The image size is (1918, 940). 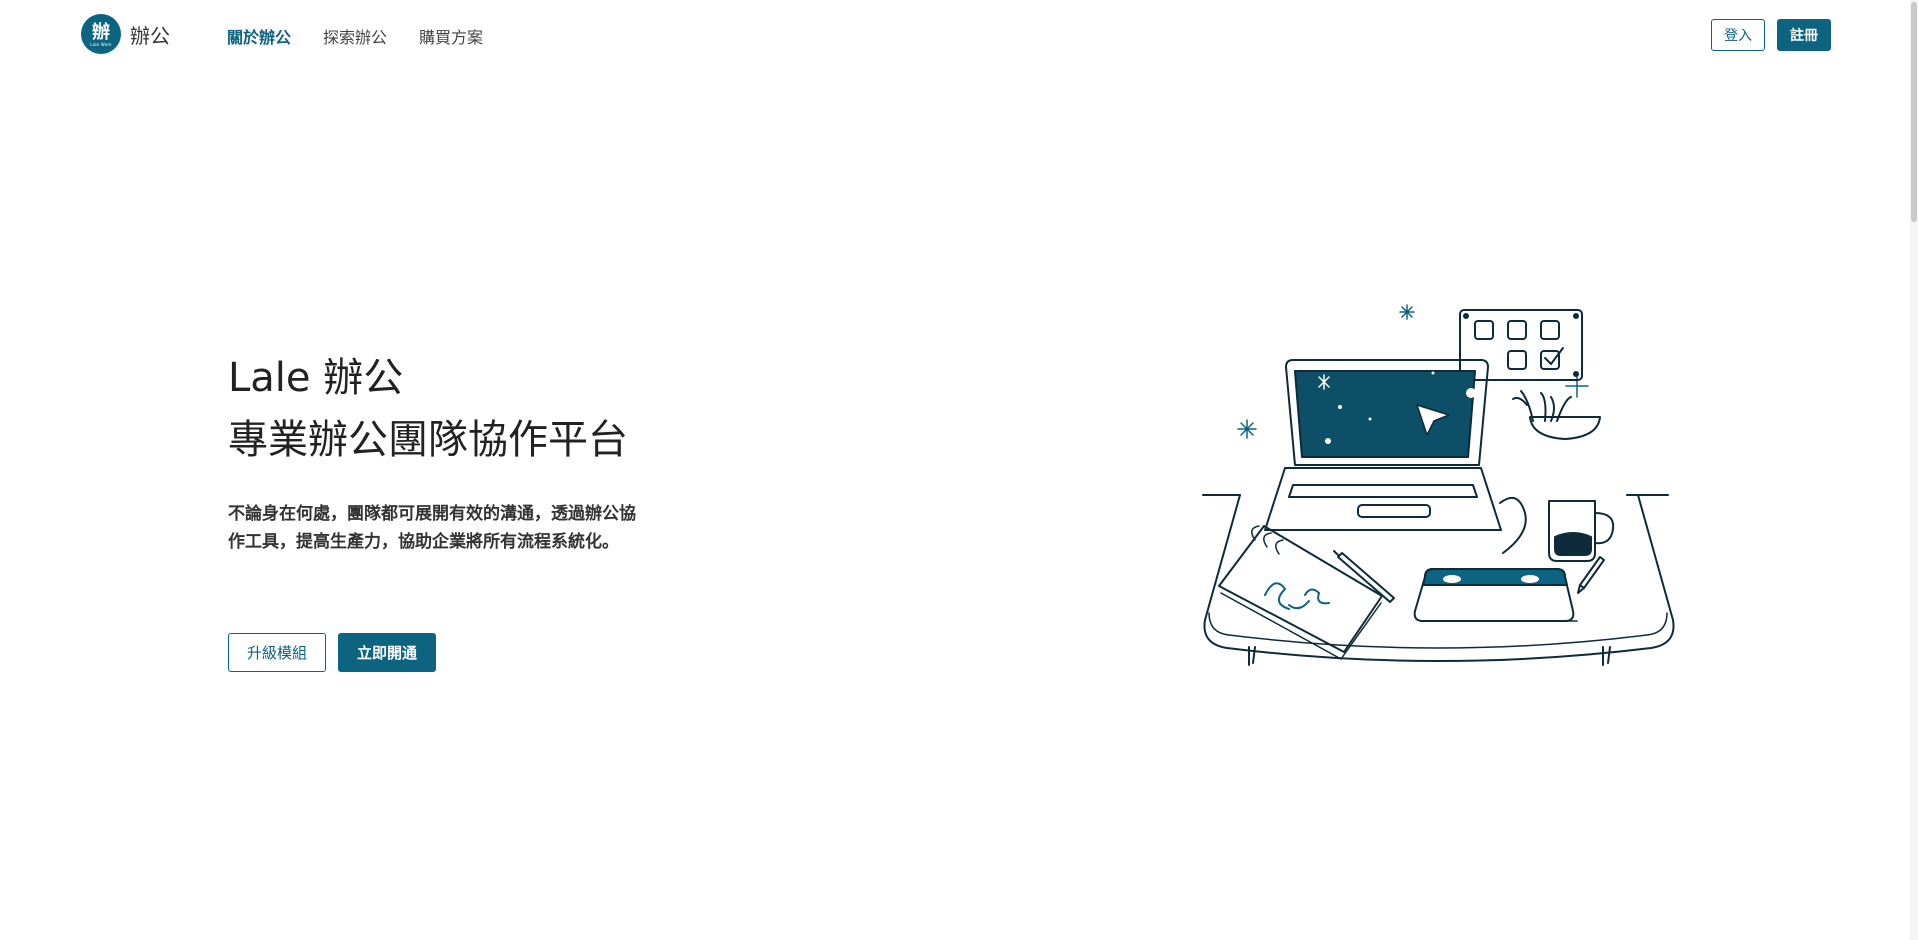 What do you see at coordinates (1521, 345) in the screenshot?
I see `app-grid-board` at bounding box center [1521, 345].